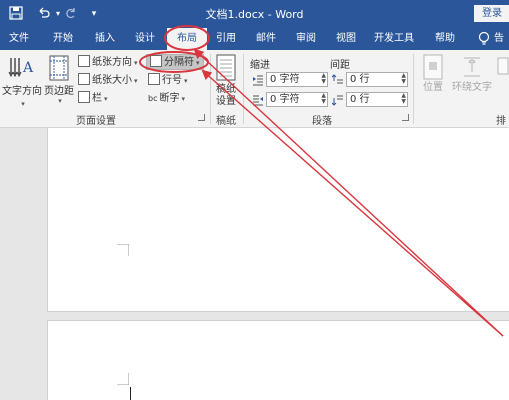 This screenshot has height=400, width=509. I want to click on indent-left-input: 0 字符 ▲ ▼, so click(297, 79).